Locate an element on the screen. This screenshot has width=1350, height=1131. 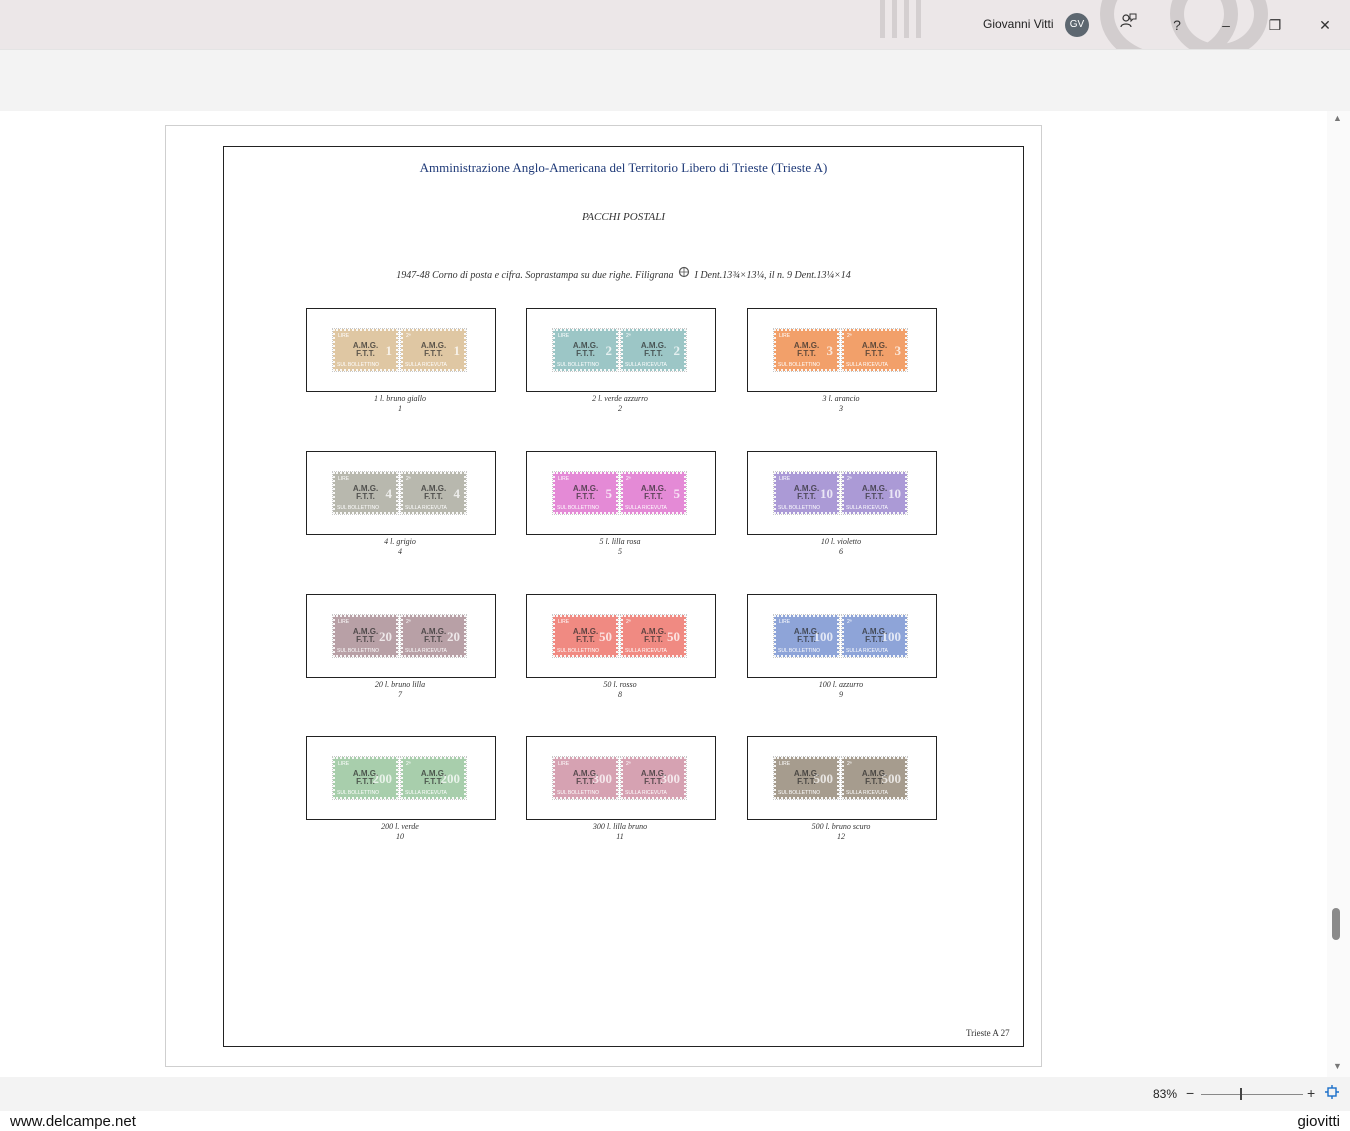
avatar: GV is located at coordinates (1077, 25).